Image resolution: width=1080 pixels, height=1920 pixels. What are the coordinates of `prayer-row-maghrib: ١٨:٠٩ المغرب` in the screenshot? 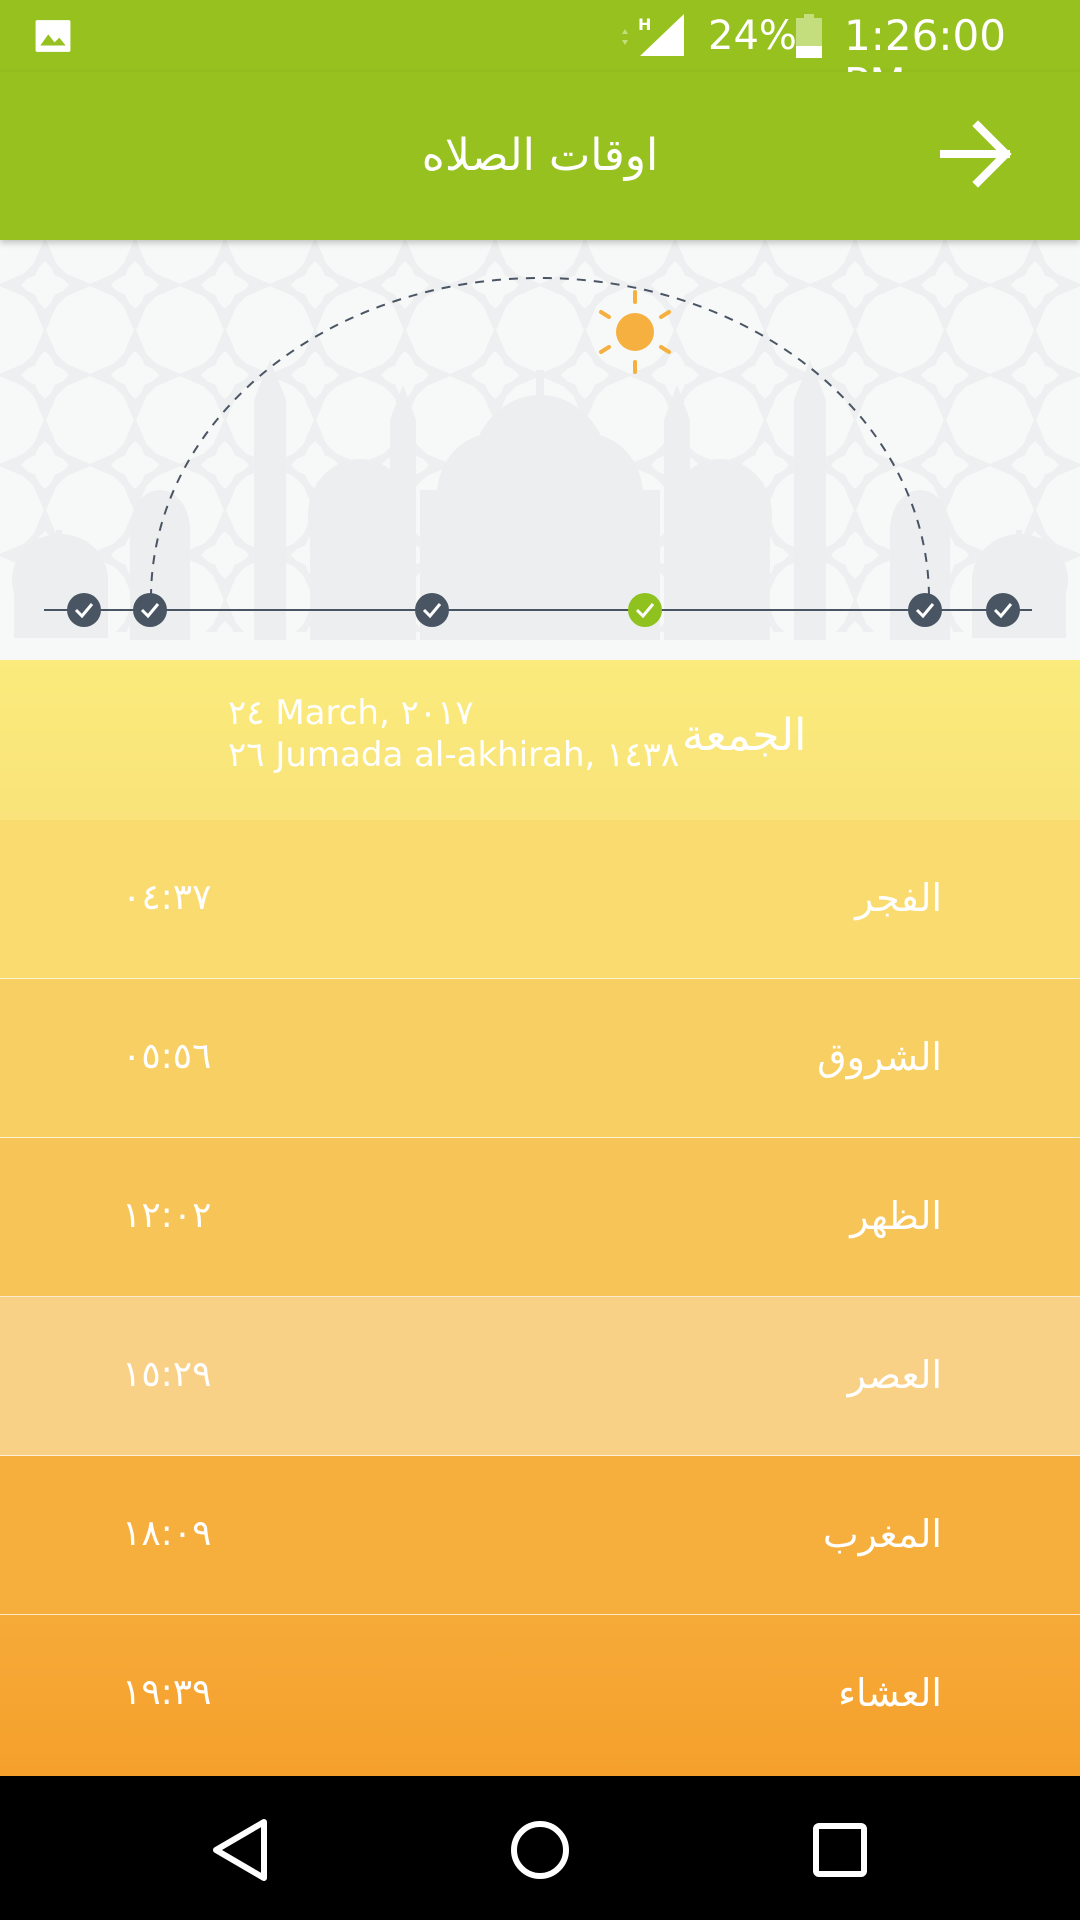 It's located at (540, 1536).